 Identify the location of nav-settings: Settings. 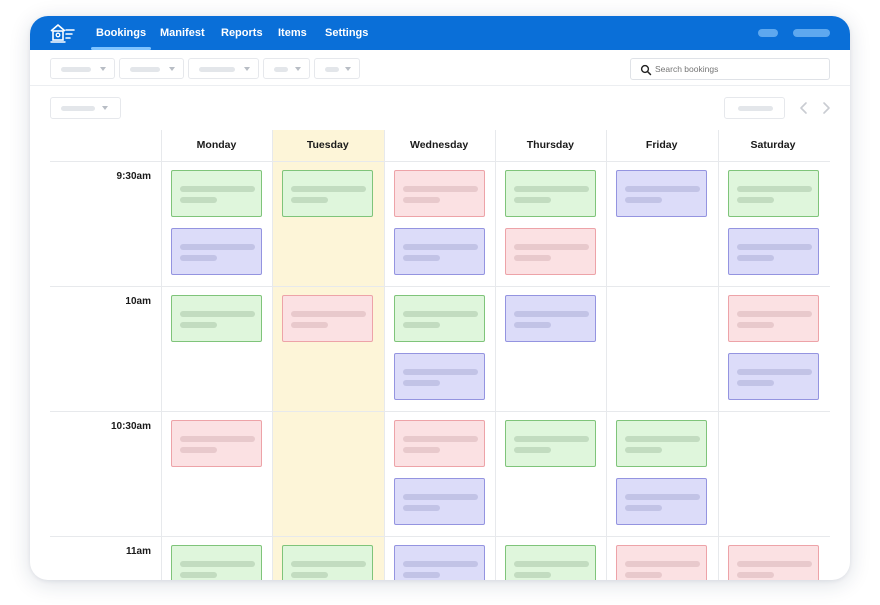
(346, 33).